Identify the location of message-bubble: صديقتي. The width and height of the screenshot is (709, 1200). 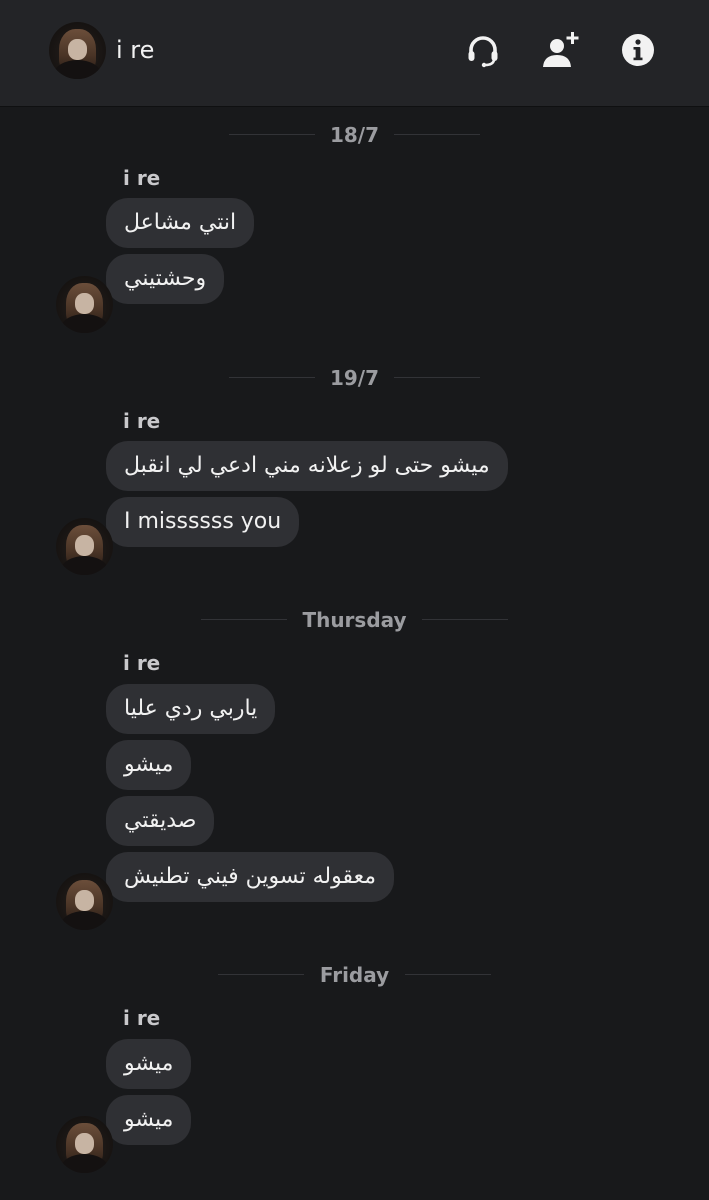
(160, 821).